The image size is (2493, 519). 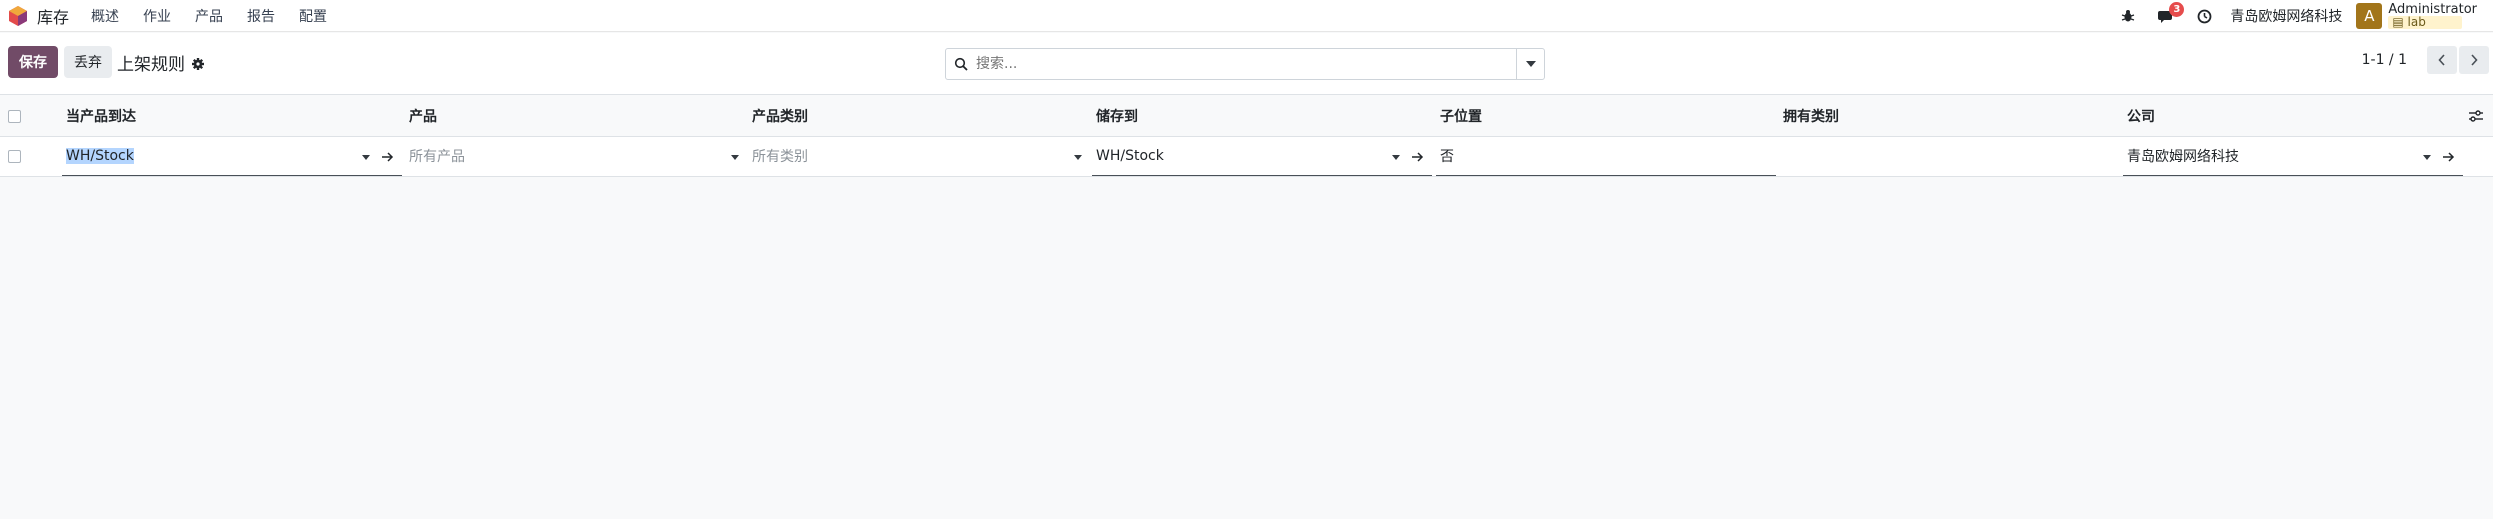 I want to click on arrival-location-cell: WH/Stock, so click(x=232, y=156).